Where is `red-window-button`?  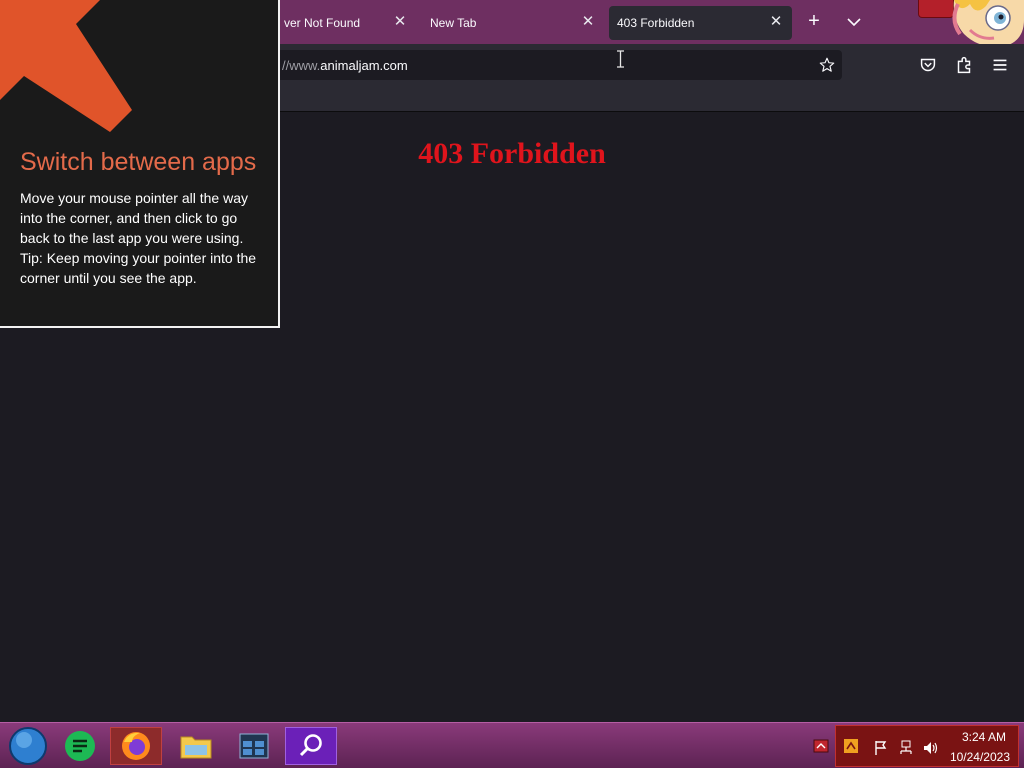
red-window-button is located at coordinates (936, 9).